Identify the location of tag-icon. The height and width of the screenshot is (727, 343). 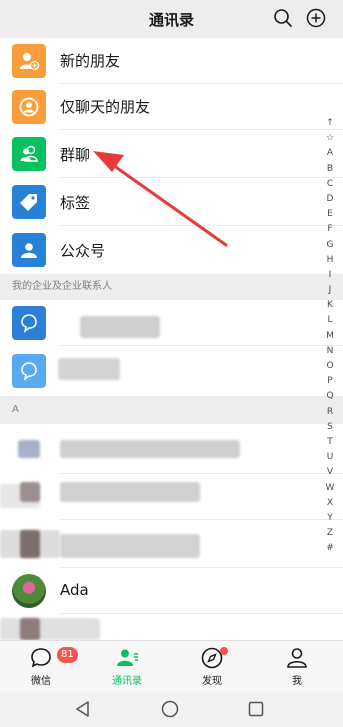
(29, 202).